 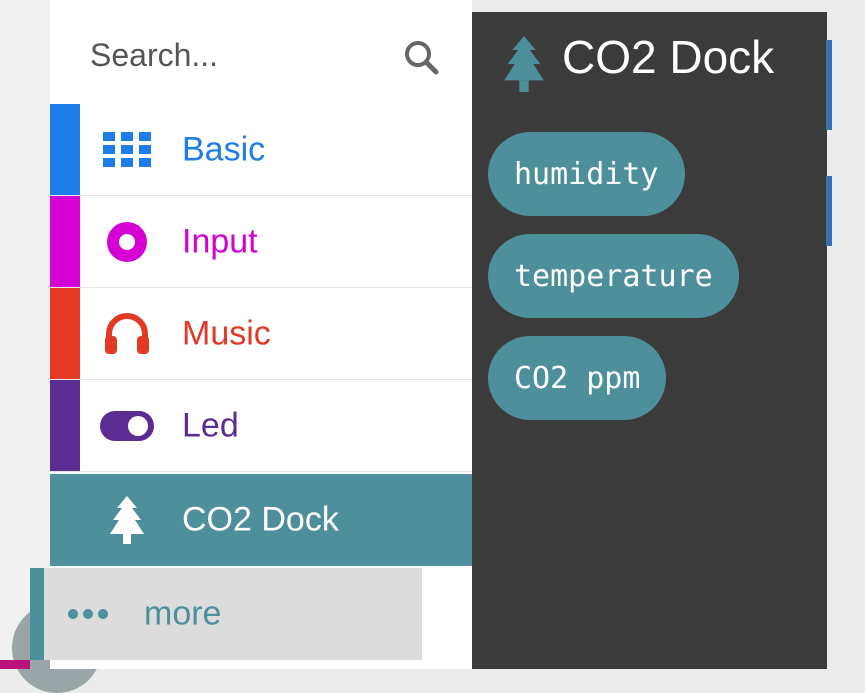 I want to click on category-basic: Basic, so click(x=261, y=150).